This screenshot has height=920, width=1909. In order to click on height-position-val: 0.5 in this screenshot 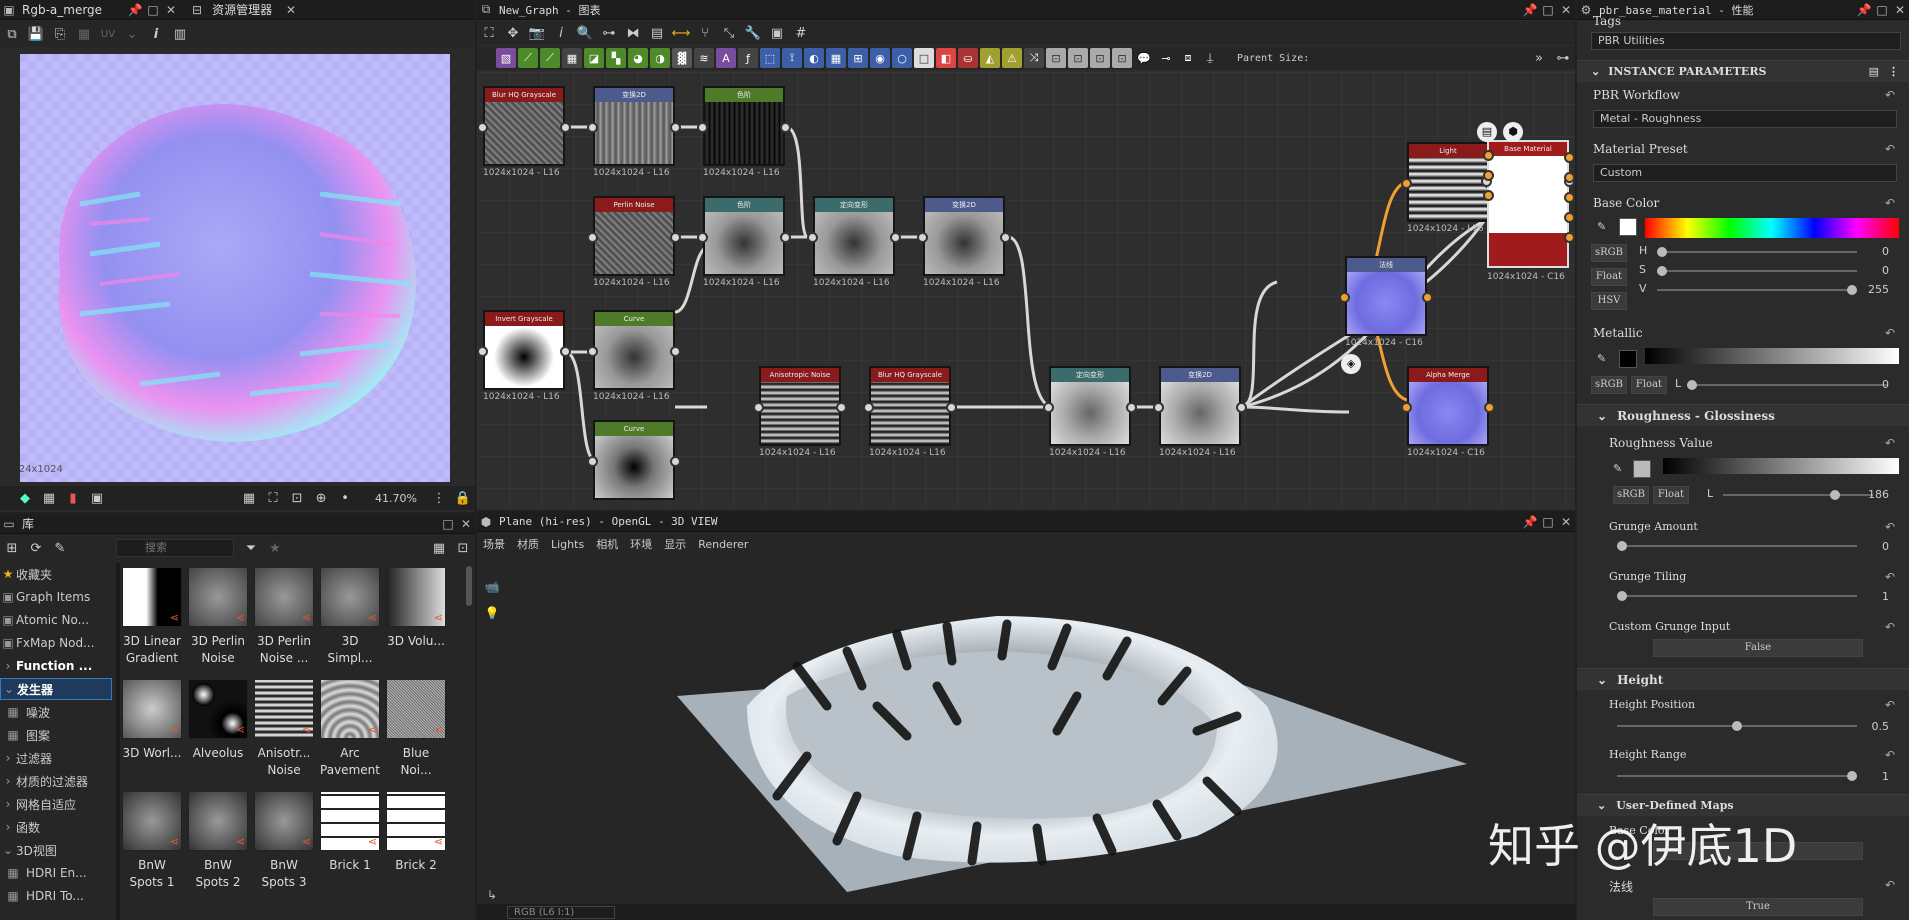, I will do `click(1881, 726)`.